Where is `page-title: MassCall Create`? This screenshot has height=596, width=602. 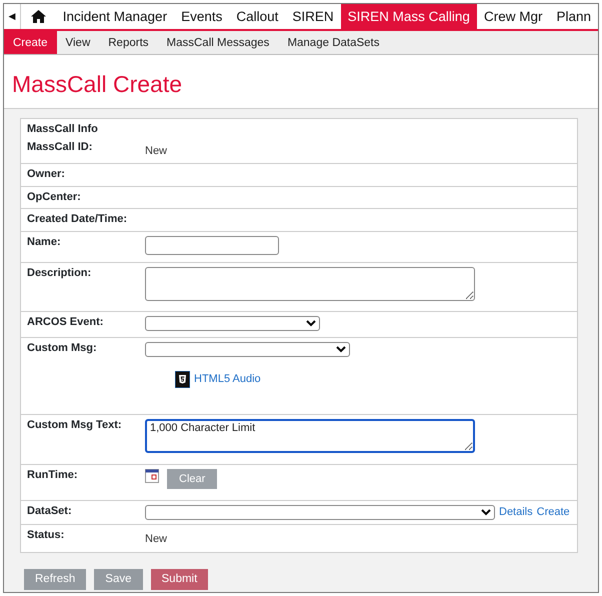
page-title: MassCall Create is located at coordinates (97, 85).